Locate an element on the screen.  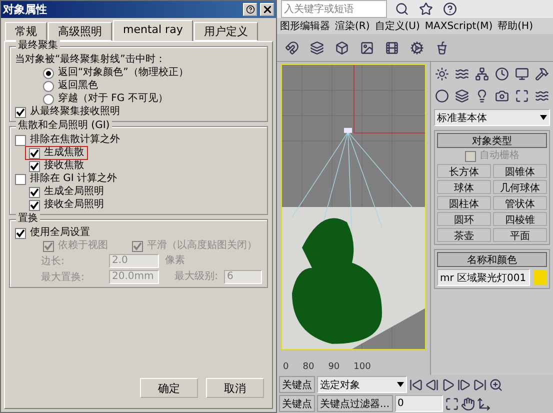
clock-icon is located at coordinates (501, 74).